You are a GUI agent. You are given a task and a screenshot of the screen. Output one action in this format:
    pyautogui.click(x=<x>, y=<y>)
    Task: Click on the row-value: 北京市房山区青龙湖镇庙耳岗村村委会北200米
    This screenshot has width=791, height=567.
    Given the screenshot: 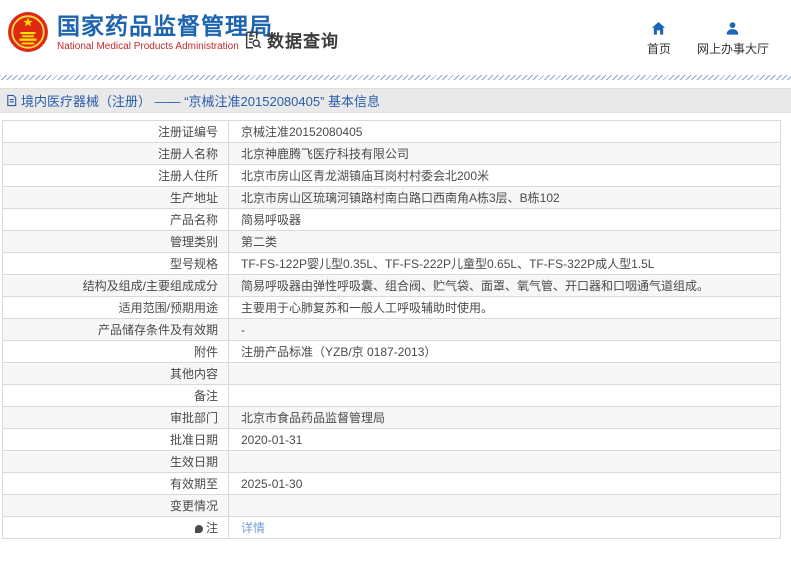 What is the action you would take?
    pyautogui.click(x=504, y=175)
    